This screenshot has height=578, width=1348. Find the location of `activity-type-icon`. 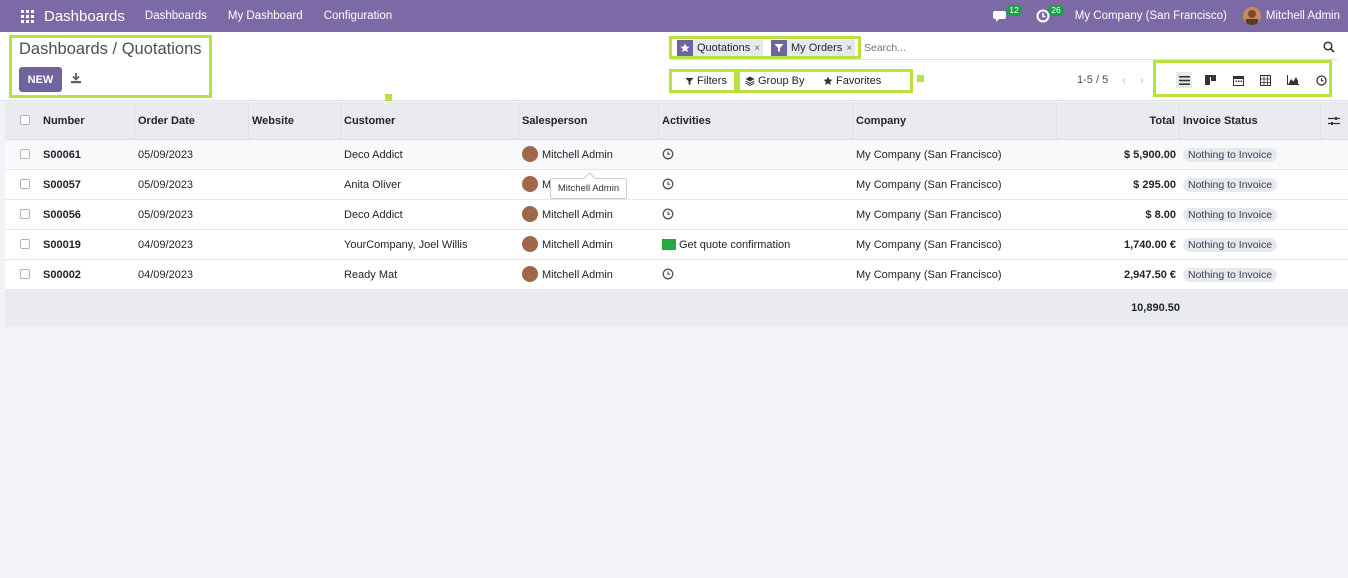

activity-type-icon is located at coordinates (669, 244).